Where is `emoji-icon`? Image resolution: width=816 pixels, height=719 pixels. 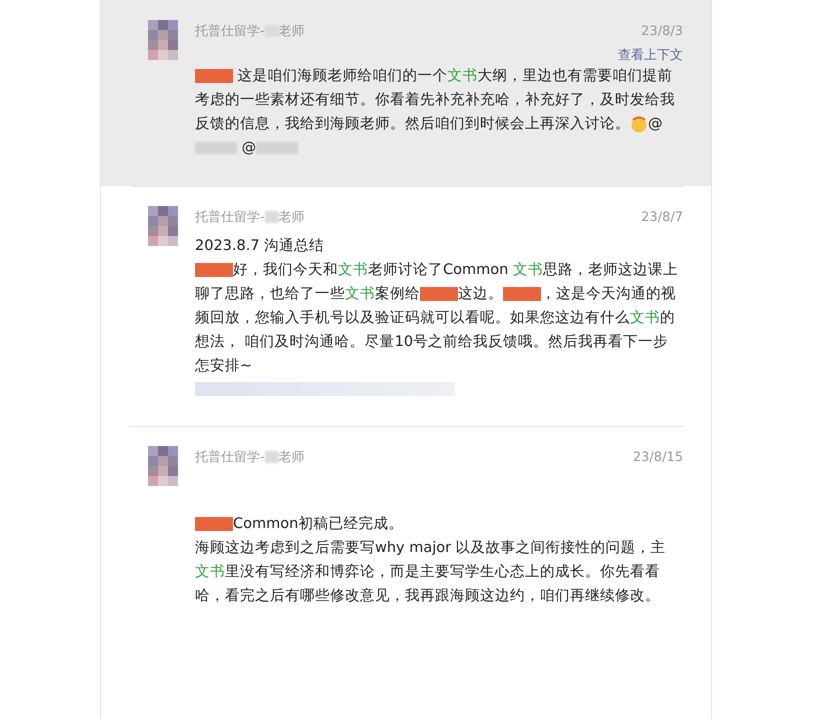
emoji-icon is located at coordinates (639, 124).